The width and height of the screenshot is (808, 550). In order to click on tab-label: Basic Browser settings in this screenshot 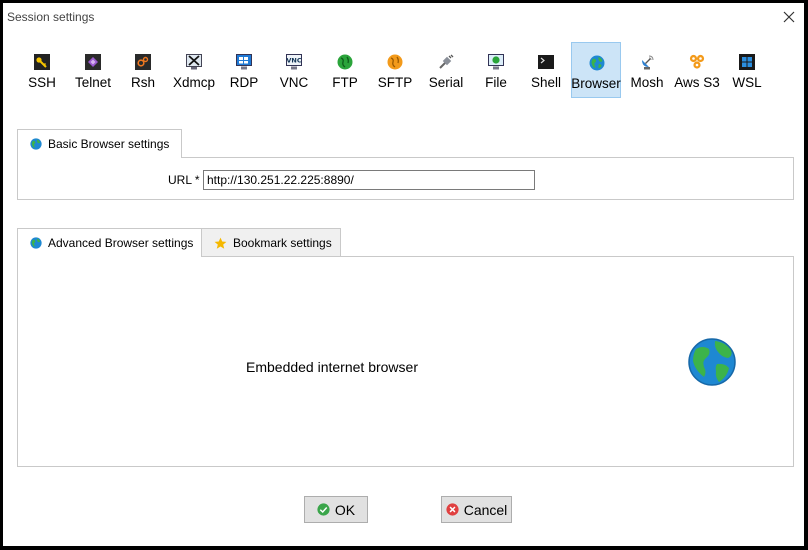, I will do `click(109, 144)`.